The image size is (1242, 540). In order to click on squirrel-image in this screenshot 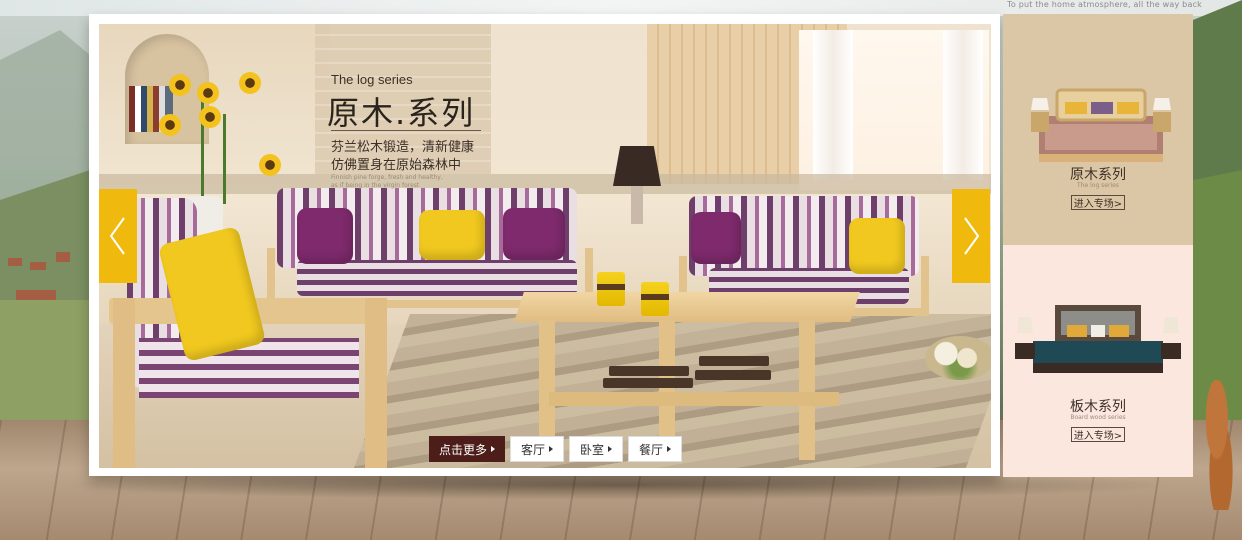, I will do `click(1221, 445)`.